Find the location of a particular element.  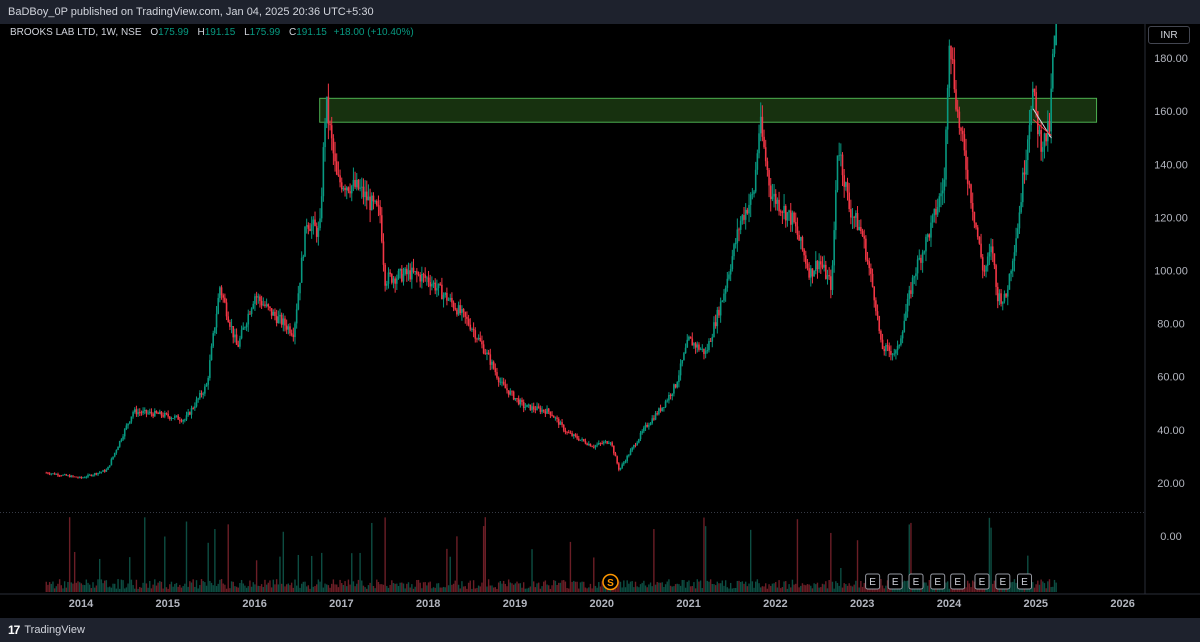

footer-brand: TradingView is located at coordinates (54, 630).